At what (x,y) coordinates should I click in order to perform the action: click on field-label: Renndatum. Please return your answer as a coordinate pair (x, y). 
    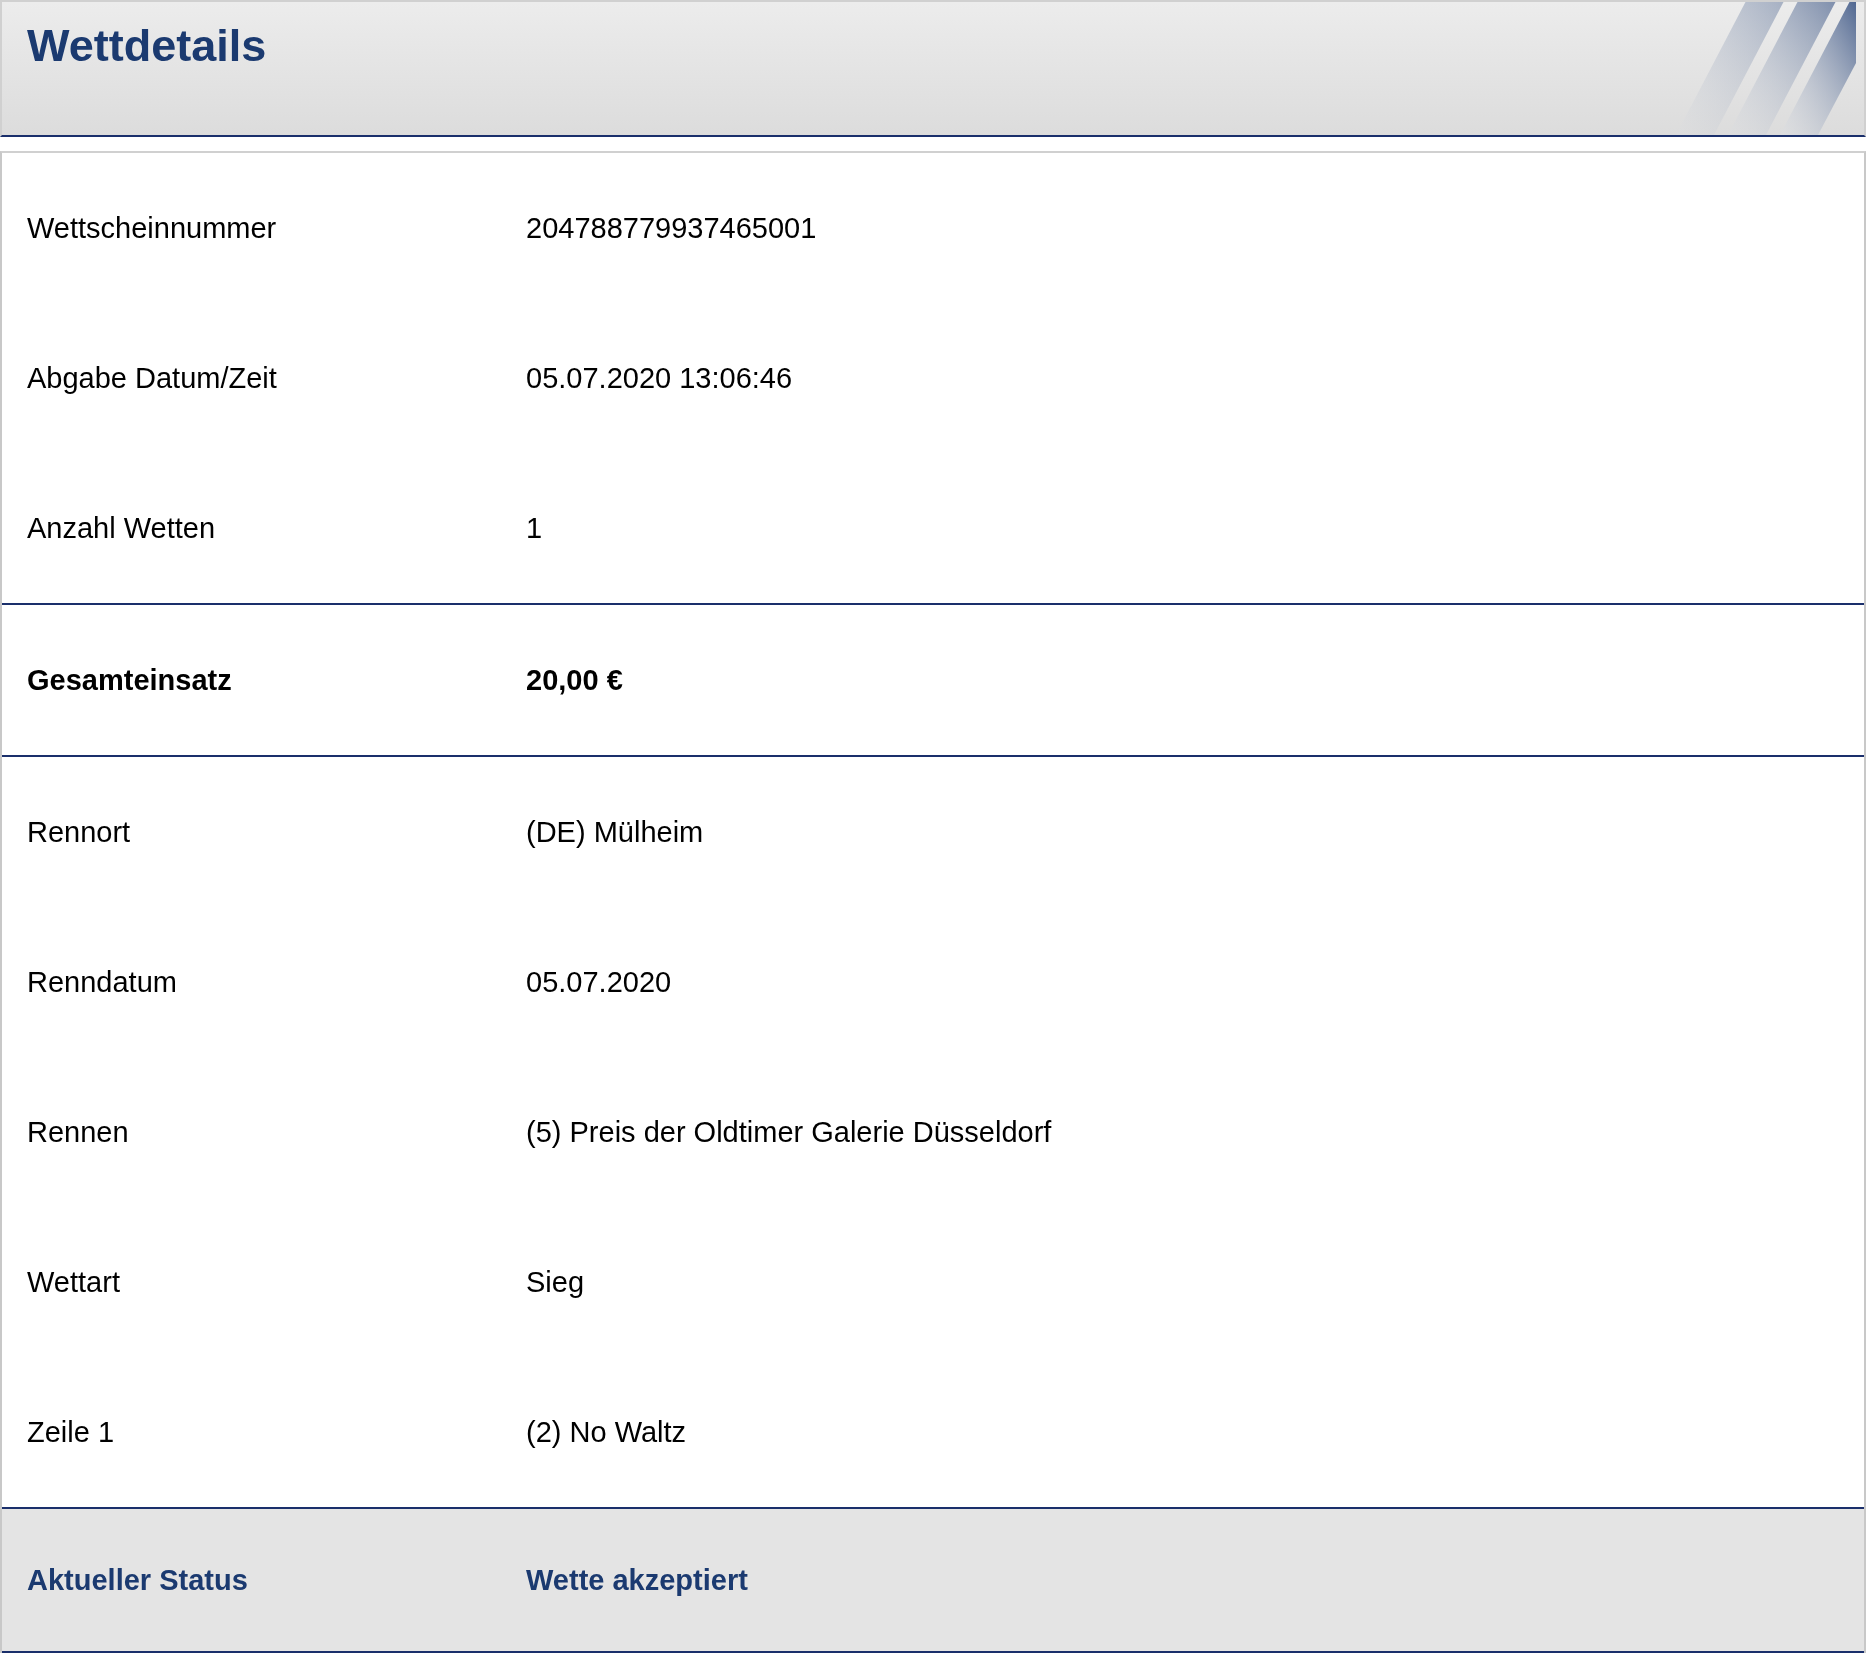
    Looking at the image, I should click on (102, 982).